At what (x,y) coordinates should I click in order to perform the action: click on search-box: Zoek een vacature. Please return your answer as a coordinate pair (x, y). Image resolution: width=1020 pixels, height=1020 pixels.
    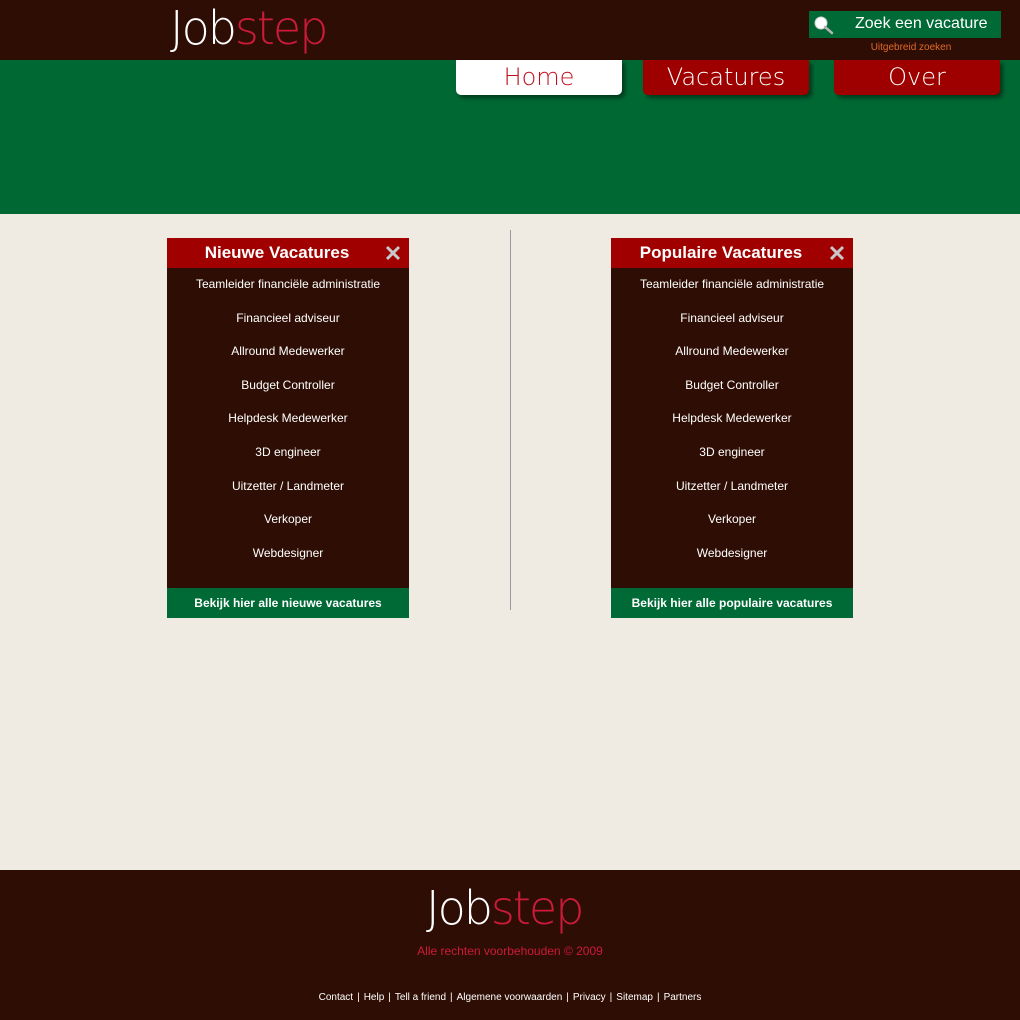
    Looking at the image, I should click on (905, 24).